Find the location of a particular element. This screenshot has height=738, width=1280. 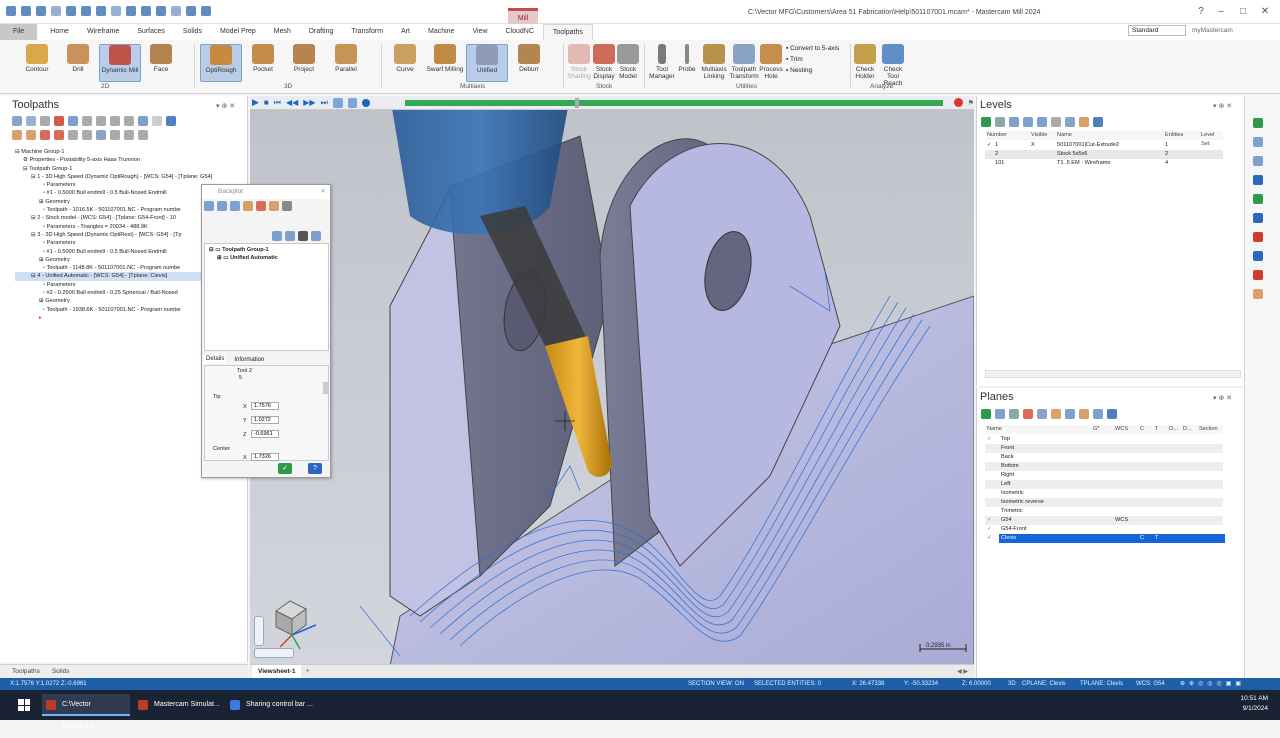

backplot-toolbar is located at coordinates (248, 206).